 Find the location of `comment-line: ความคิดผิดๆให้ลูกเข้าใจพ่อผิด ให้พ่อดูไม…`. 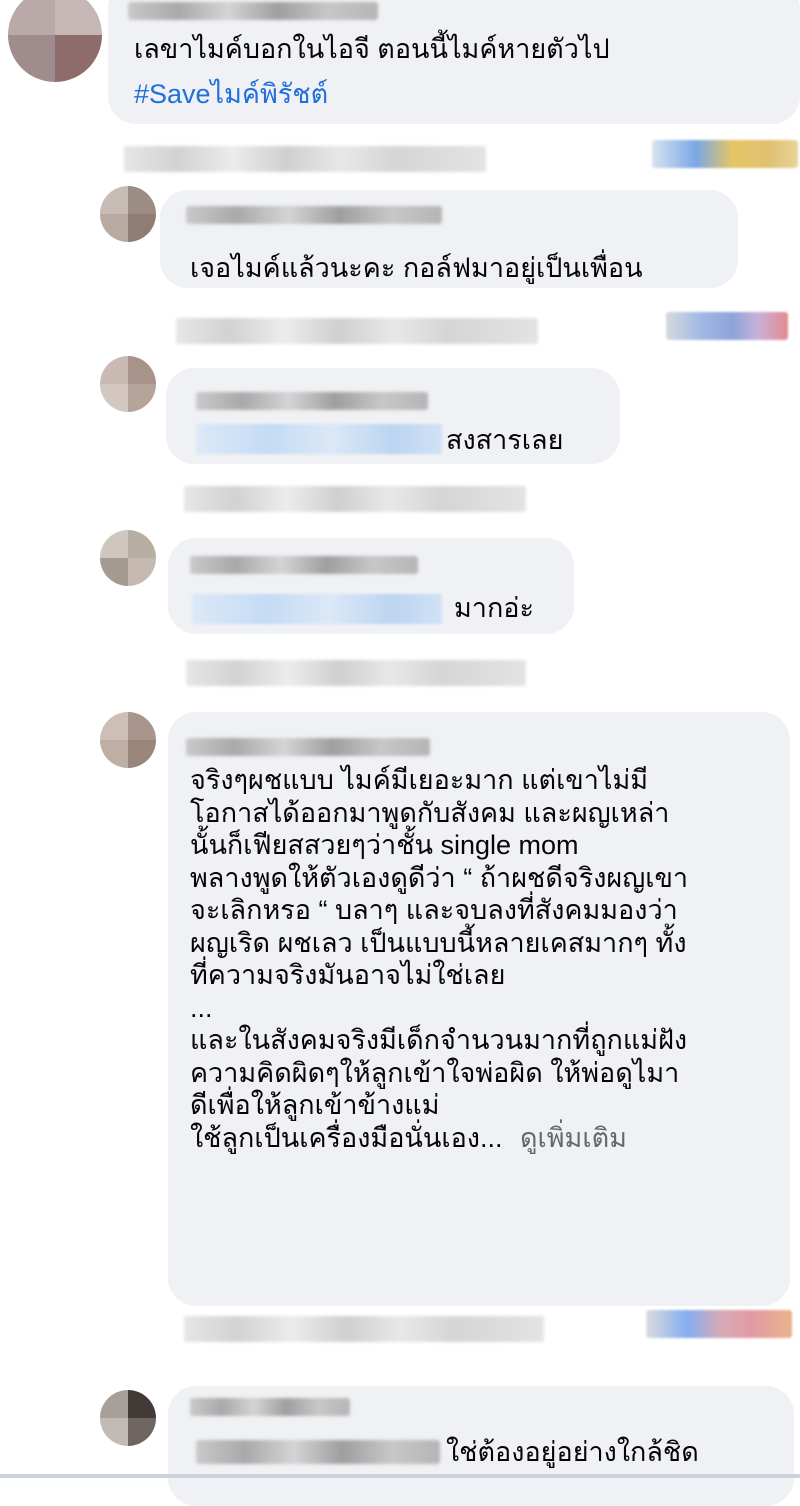

comment-line: ความคิดผิดๆให้ลูกเข้าใจพ่อผิด ให้พ่อดูไม… is located at coordinates (435, 1072).